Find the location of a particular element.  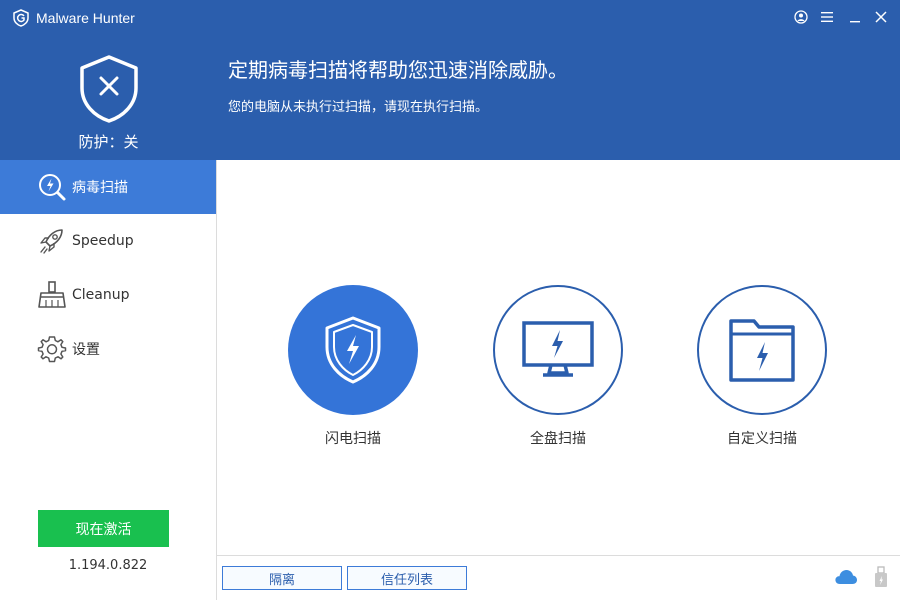

activate-now-button: 现在激活 is located at coordinates (103, 528).